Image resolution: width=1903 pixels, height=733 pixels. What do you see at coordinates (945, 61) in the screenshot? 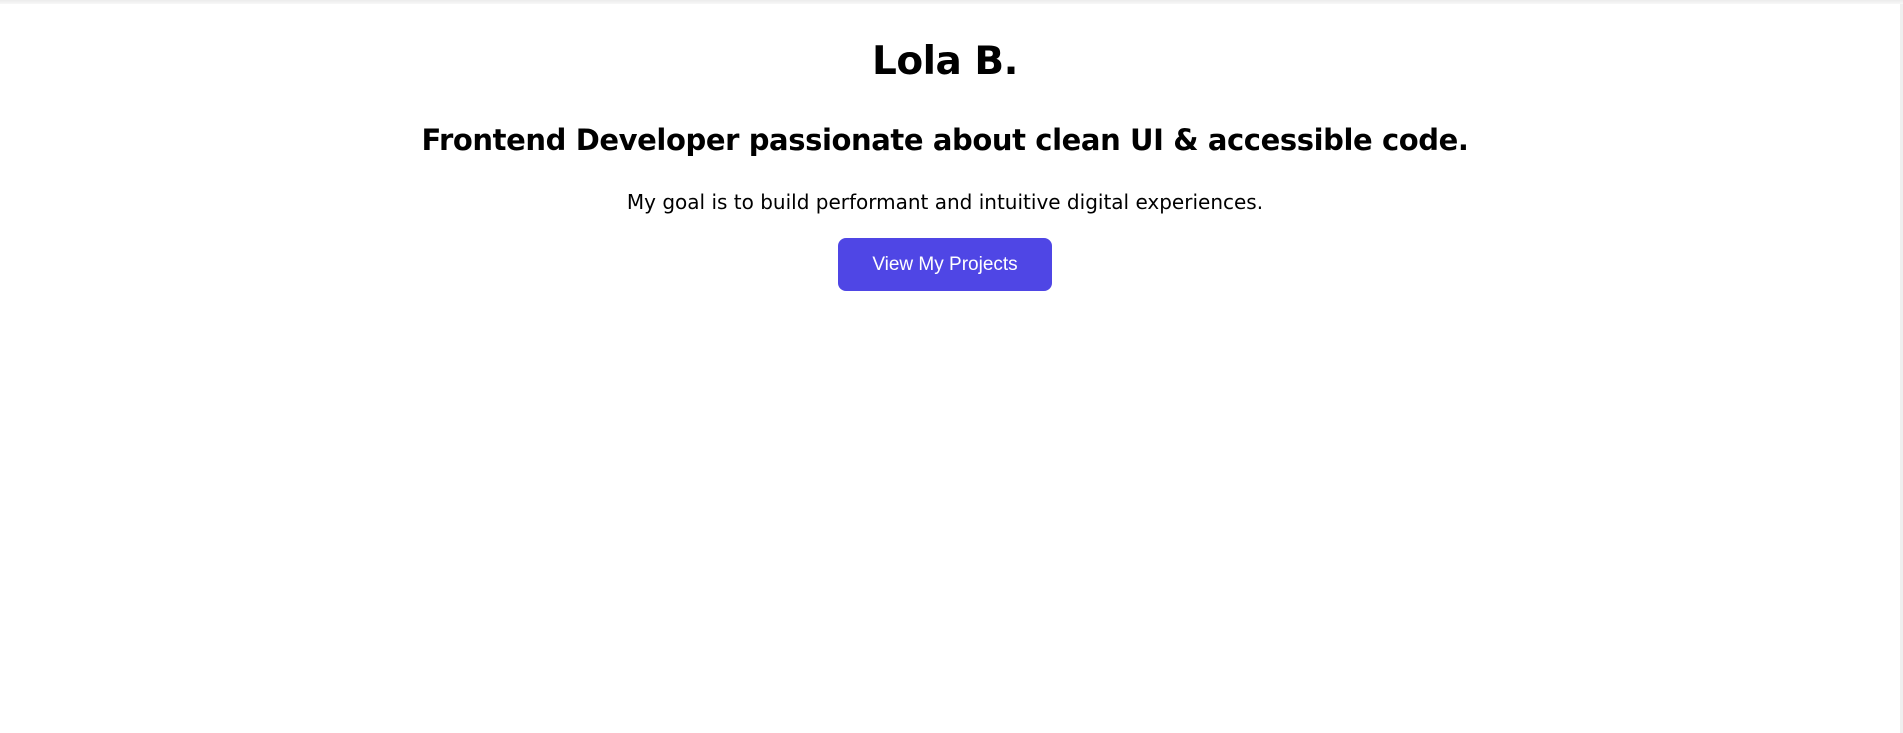
I see `developer-name: Lola B.` at bounding box center [945, 61].